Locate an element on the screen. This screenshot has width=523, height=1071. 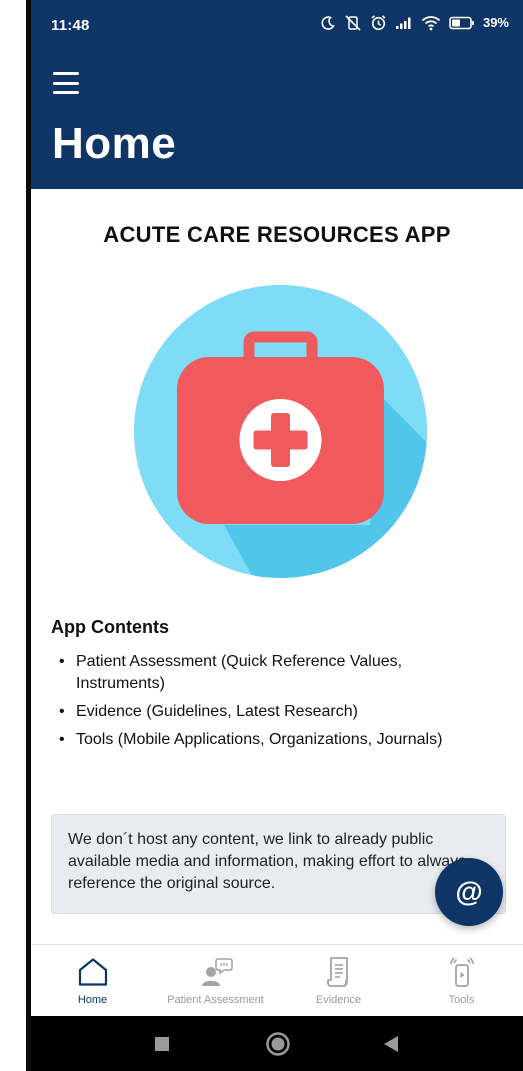
home-icon is located at coordinates (93, 972).